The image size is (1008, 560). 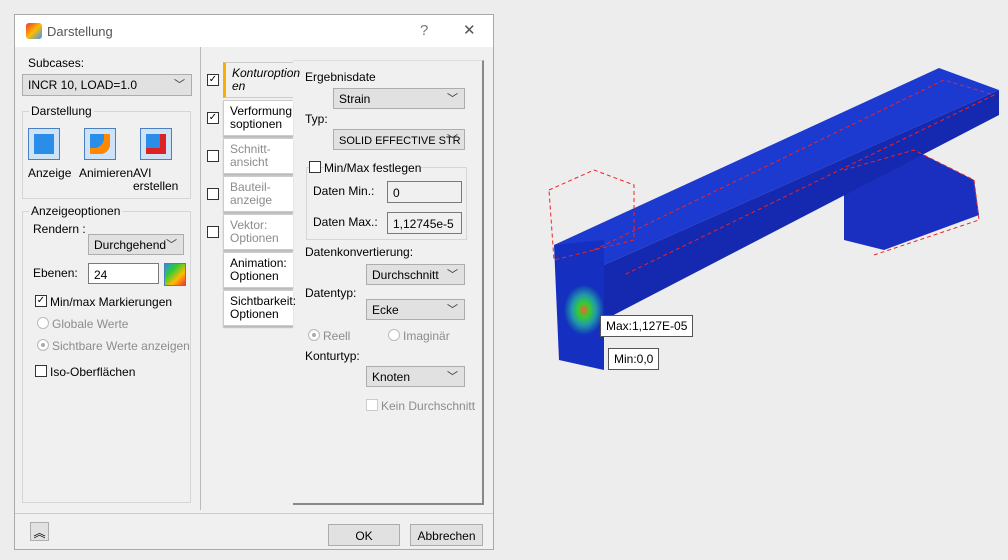 What do you see at coordinates (258, 194) in the screenshot?
I see `tab-3: Bauteil-anzeige` at bounding box center [258, 194].